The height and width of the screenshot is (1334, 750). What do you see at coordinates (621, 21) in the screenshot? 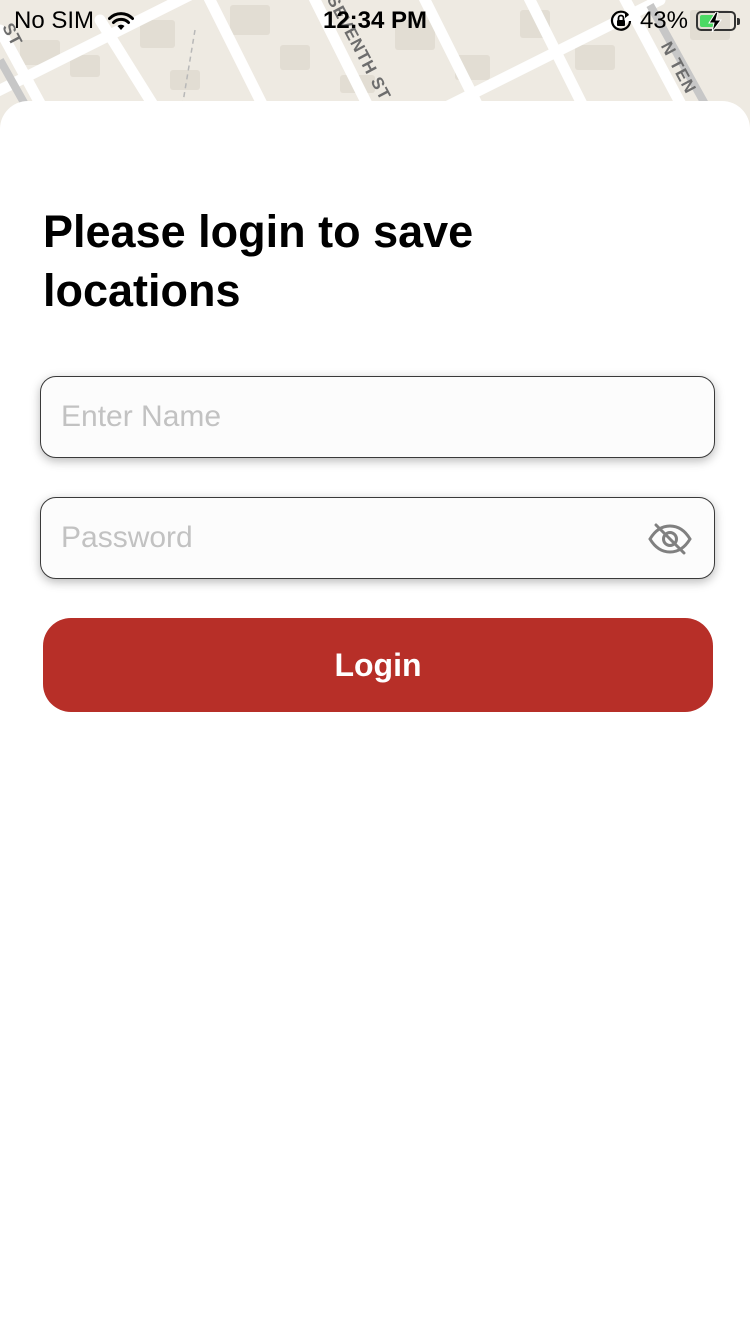
I see `orientation-lock-icon` at bounding box center [621, 21].